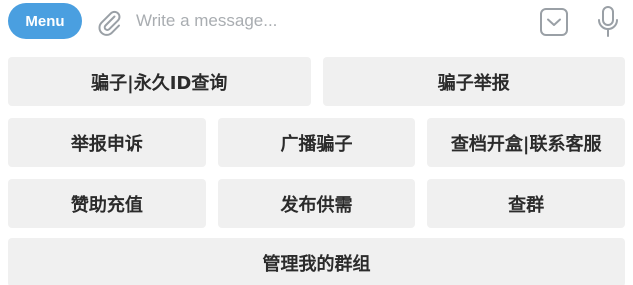  Describe the element at coordinates (526, 203) in the screenshot. I see `keyboard-button-search-groups: 查群` at that location.